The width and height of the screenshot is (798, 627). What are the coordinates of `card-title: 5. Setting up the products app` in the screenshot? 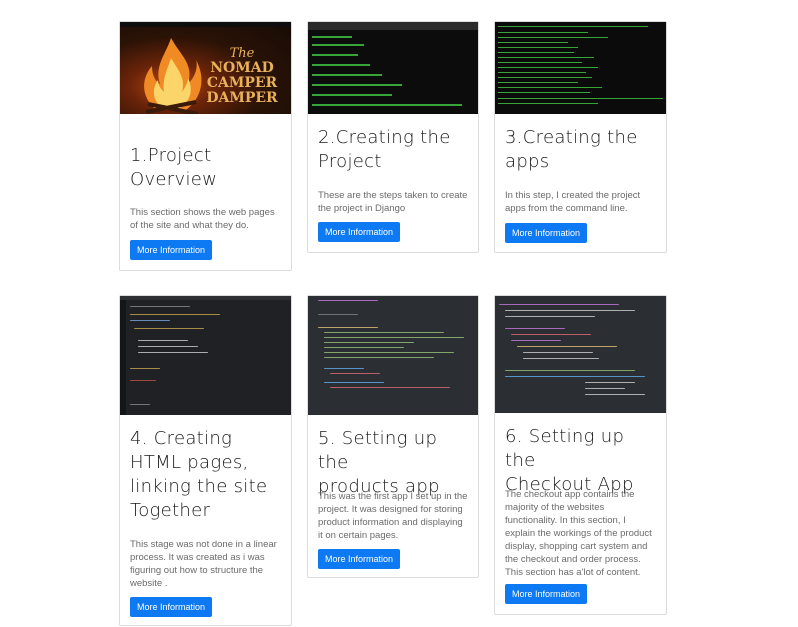 It's located at (395, 463).